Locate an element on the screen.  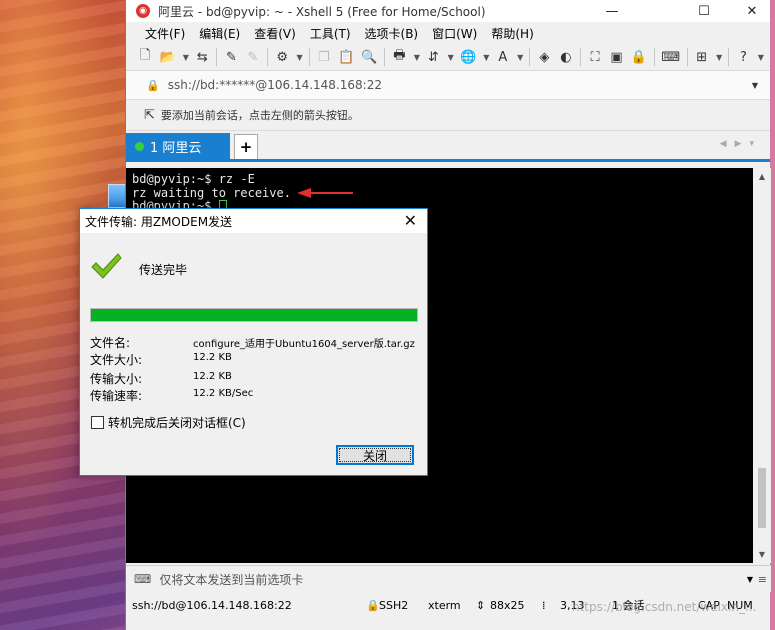
minimize-button: — is located at coordinates (612, 11).